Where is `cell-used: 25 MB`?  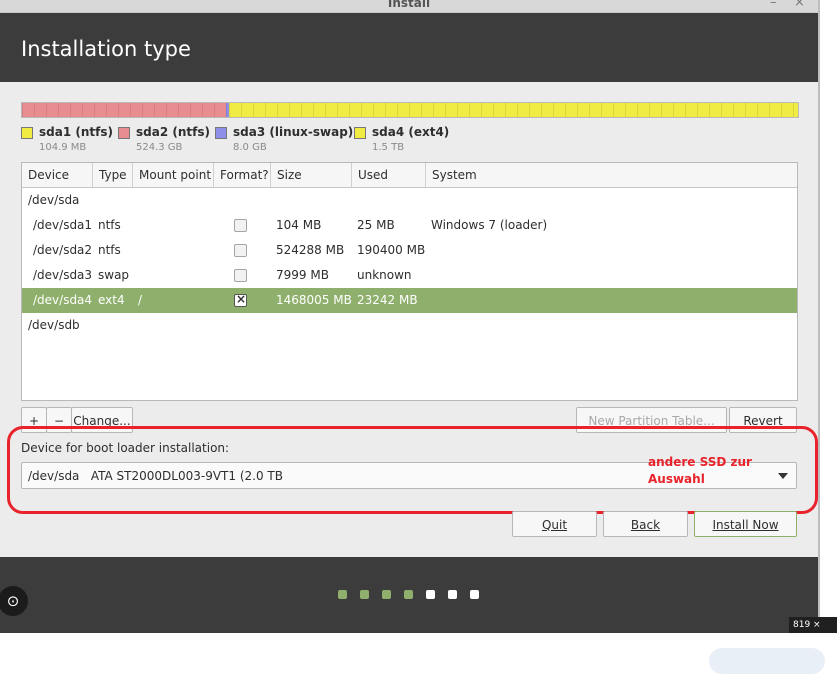
cell-used: 25 MB is located at coordinates (376, 225).